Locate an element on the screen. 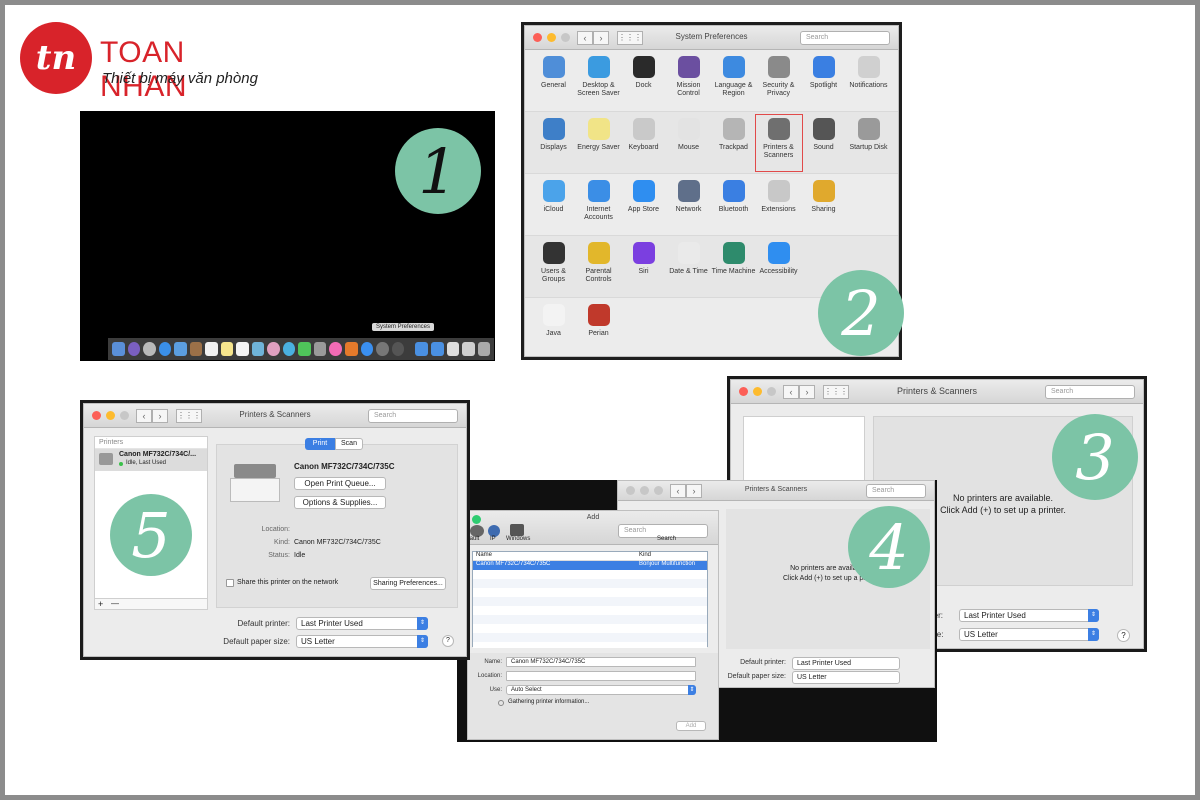 The width and height of the screenshot is (1200, 800). pref-item-keyboard: Keyboard is located at coordinates (643, 143).